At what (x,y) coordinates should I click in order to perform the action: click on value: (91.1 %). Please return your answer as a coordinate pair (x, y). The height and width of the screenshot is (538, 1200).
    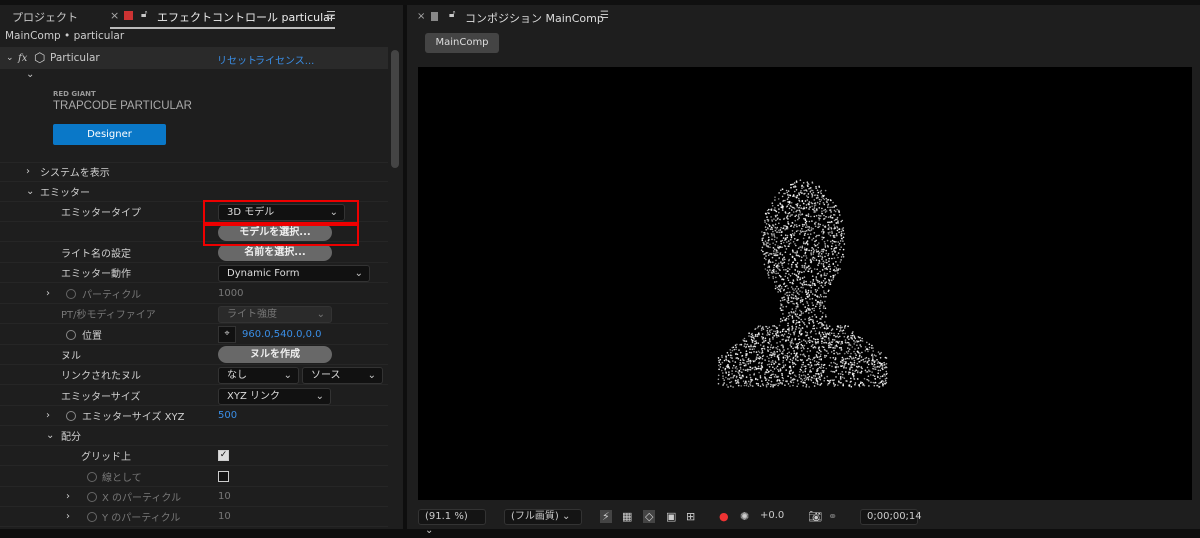
    Looking at the image, I should click on (446, 516).